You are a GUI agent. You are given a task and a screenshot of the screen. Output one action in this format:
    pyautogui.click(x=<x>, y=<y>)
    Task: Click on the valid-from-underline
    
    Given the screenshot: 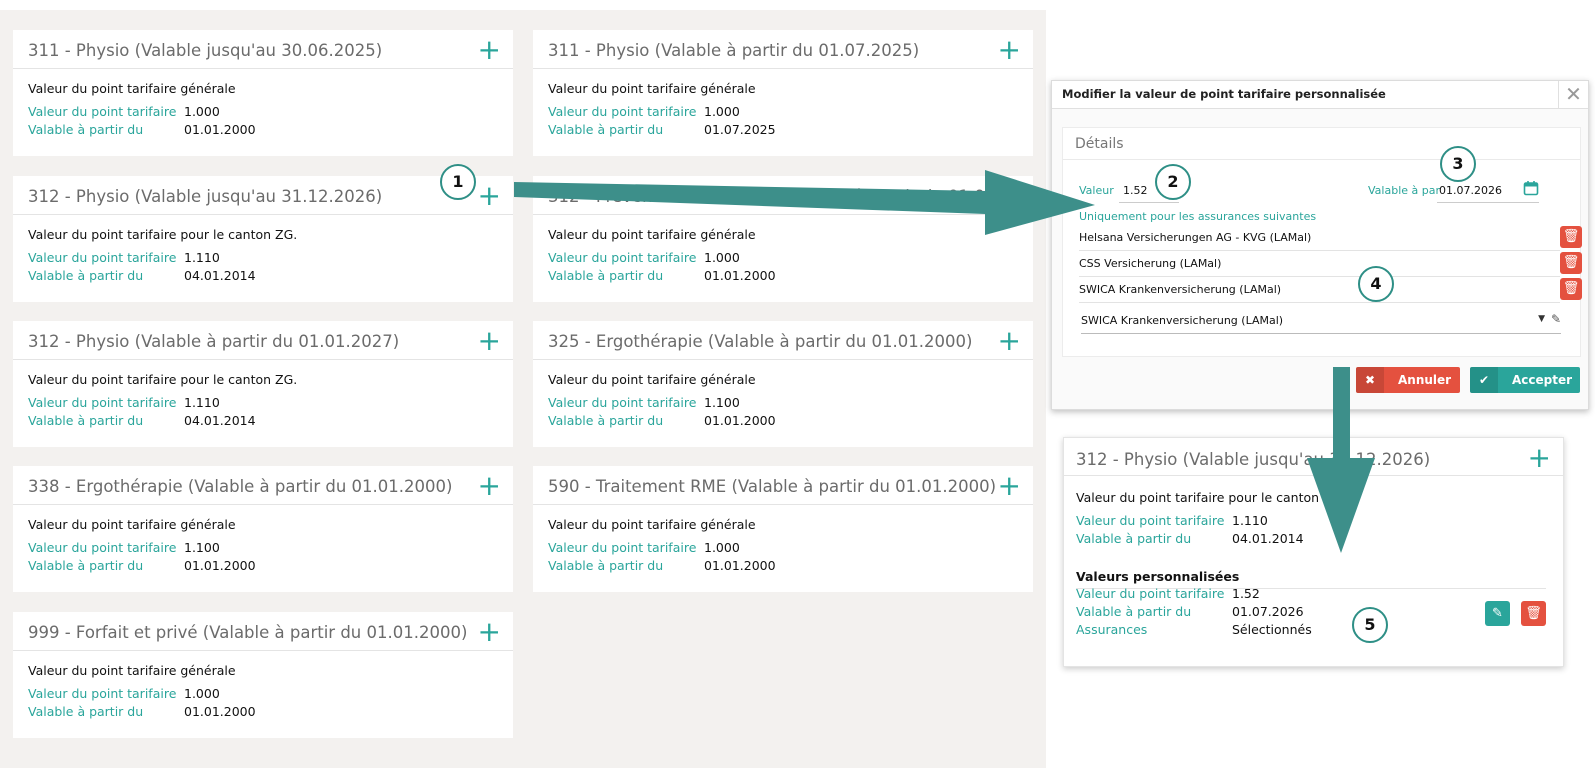 What is the action you would take?
    pyautogui.click(x=1488, y=202)
    